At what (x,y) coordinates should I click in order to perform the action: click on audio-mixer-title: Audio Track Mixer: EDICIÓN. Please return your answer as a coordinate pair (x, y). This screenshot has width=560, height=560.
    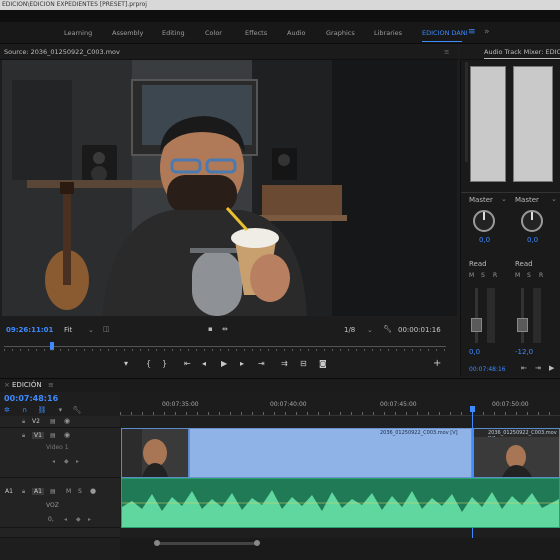
    Looking at the image, I should click on (522, 52).